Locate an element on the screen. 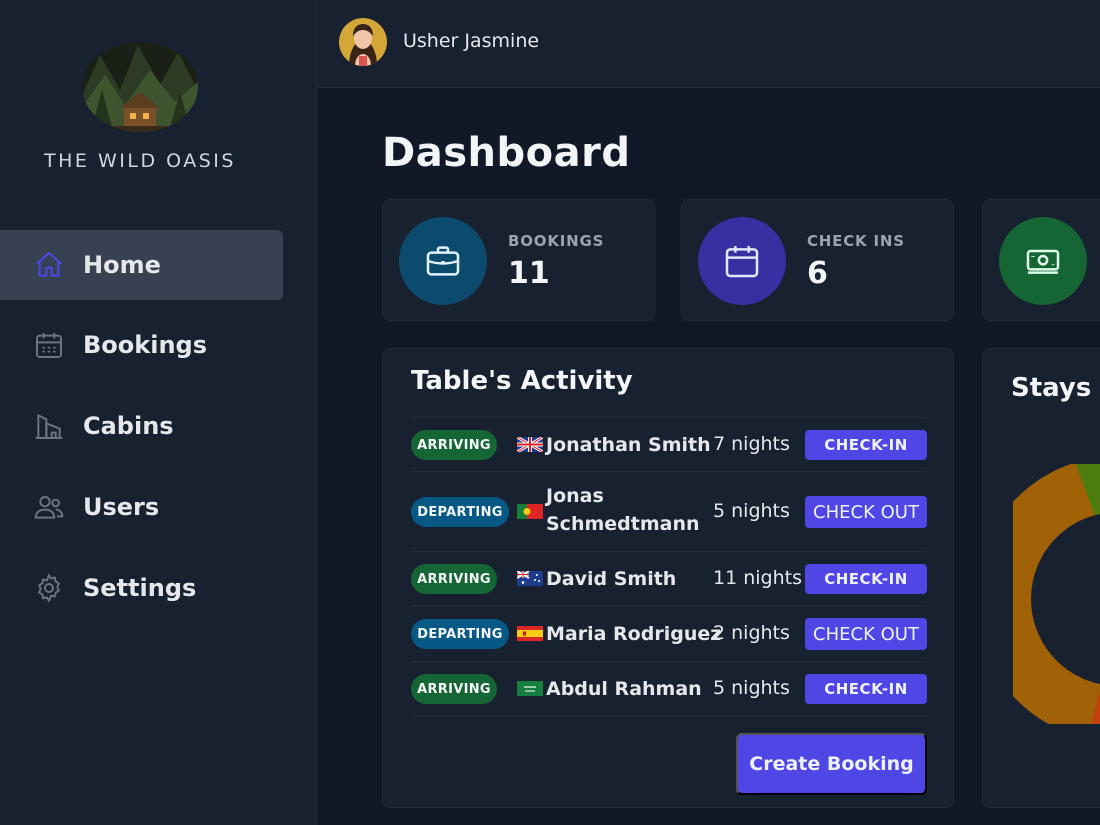 The width and height of the screenshot is (1100, 825). sidebar-item-label: Settings is located at coordinates (140, 588).